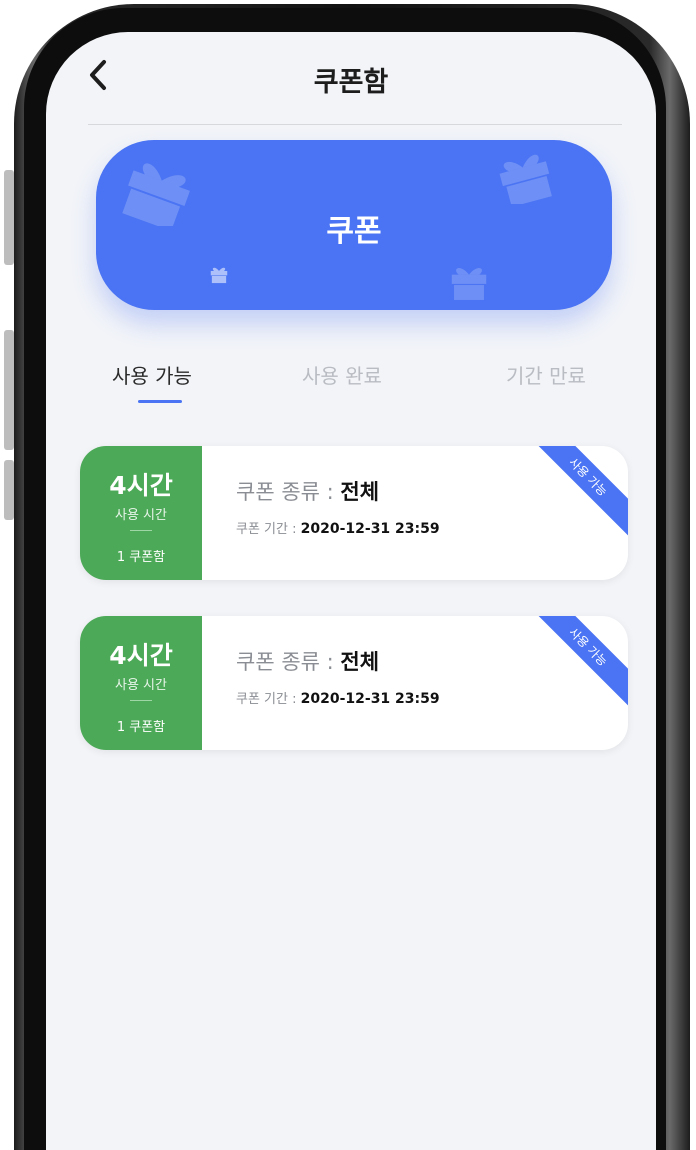  Describe the element at coordinates (354, 231) in the screenshot. I see `banner-title: 쿠폰` at that location.